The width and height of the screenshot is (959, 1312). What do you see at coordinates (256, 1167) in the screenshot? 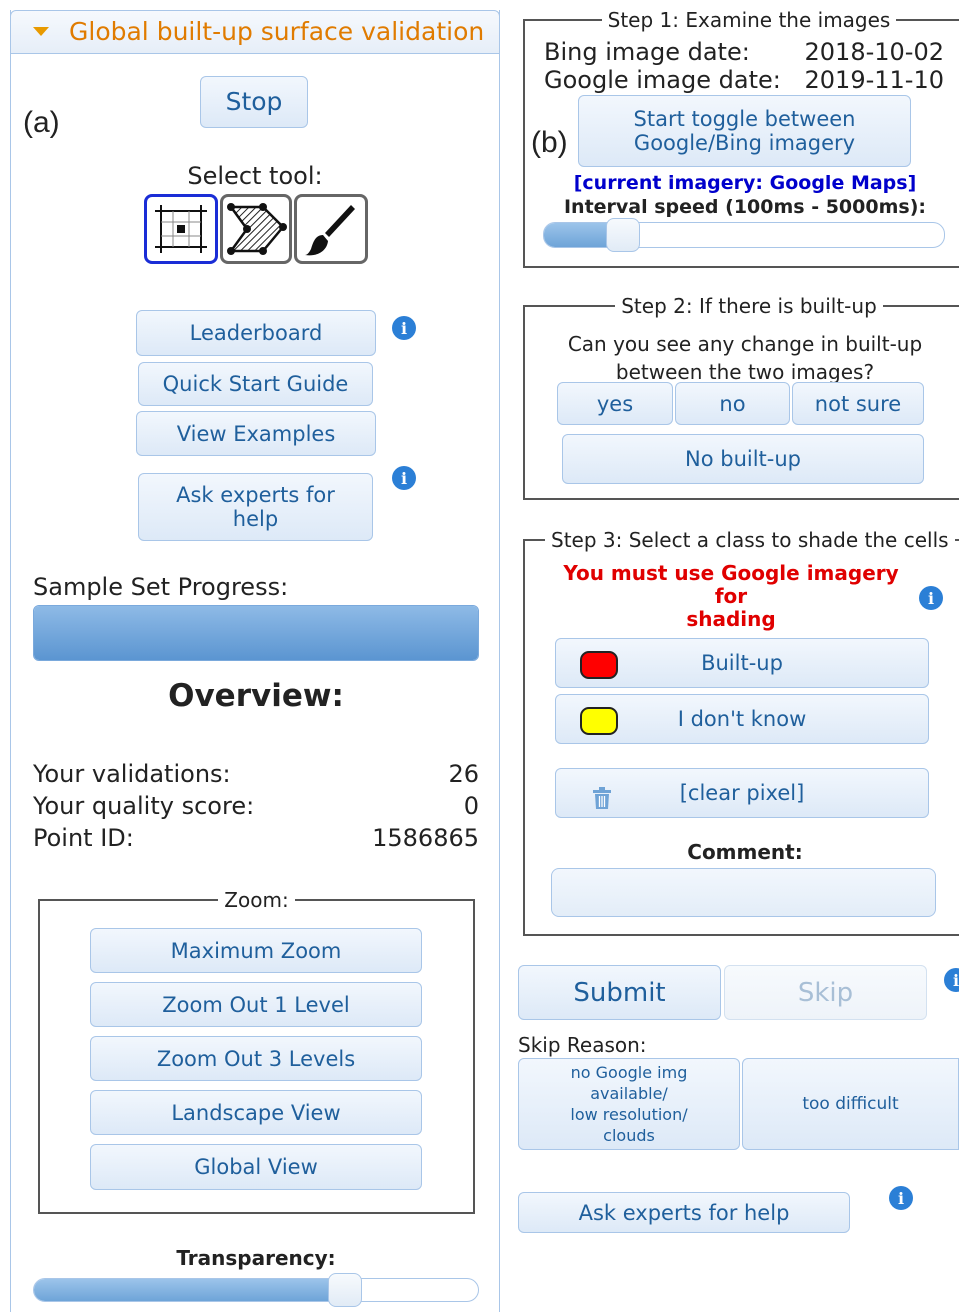
I see `global-view-button: Global View` at bounding box center [256, 1167].